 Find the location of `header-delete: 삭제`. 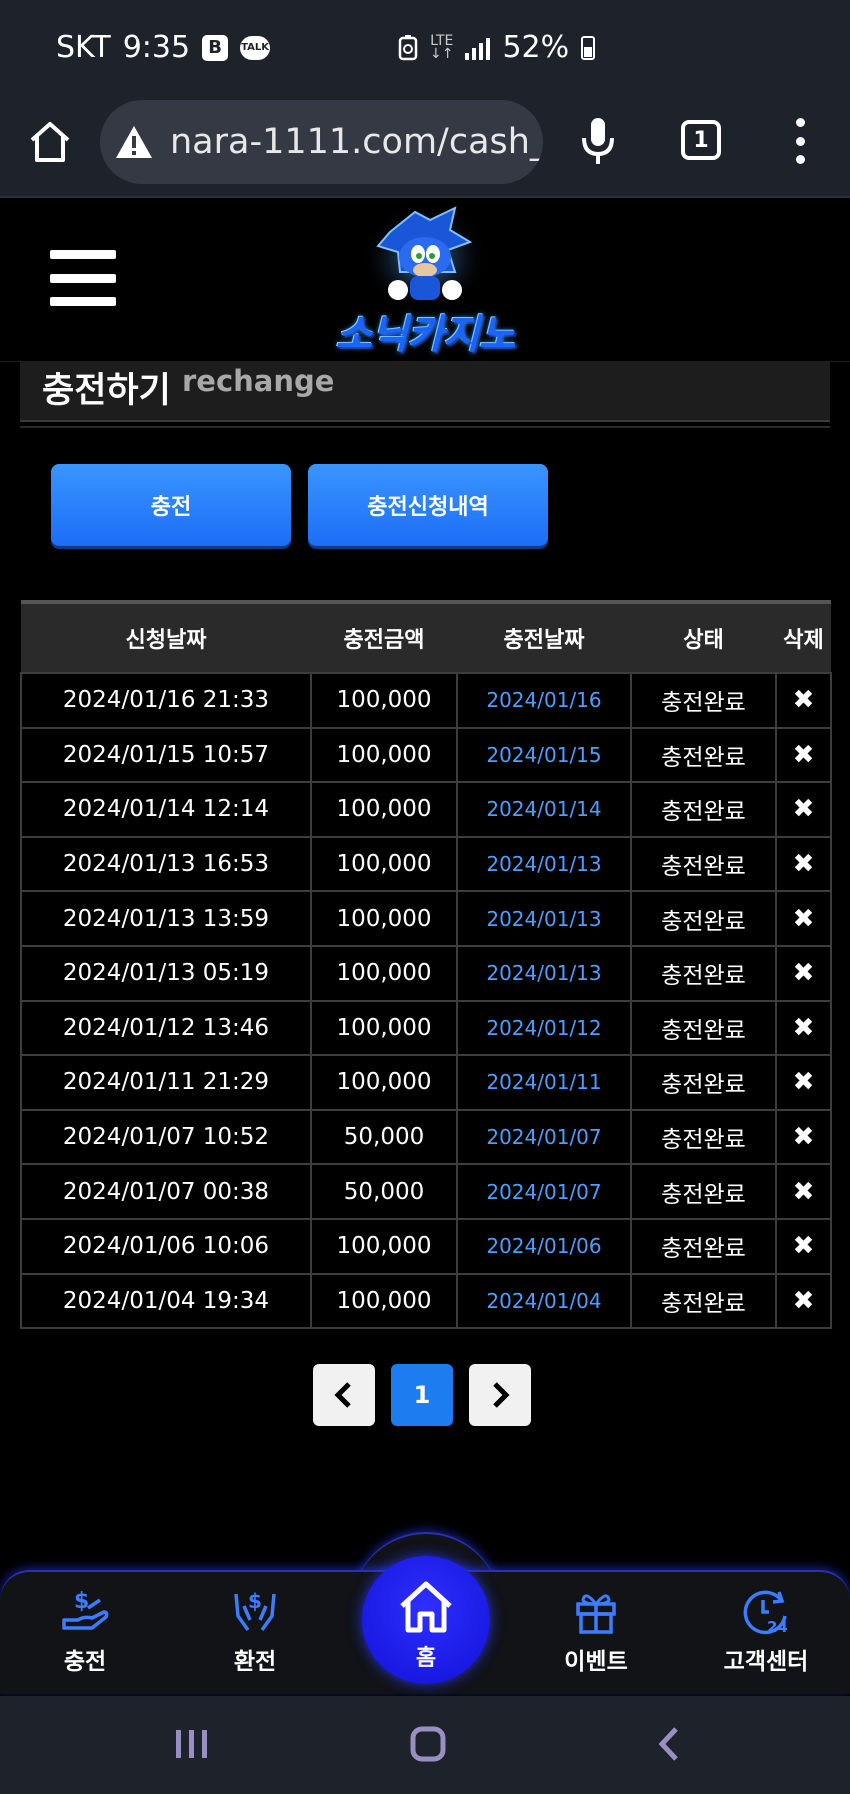

header-delete: 삭제 is located at coordinates (803, 640).